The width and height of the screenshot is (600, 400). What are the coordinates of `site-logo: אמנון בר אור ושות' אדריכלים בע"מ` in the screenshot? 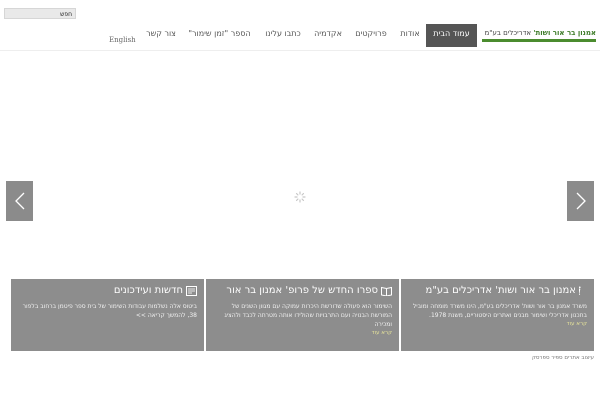 It's located at (539, 33).